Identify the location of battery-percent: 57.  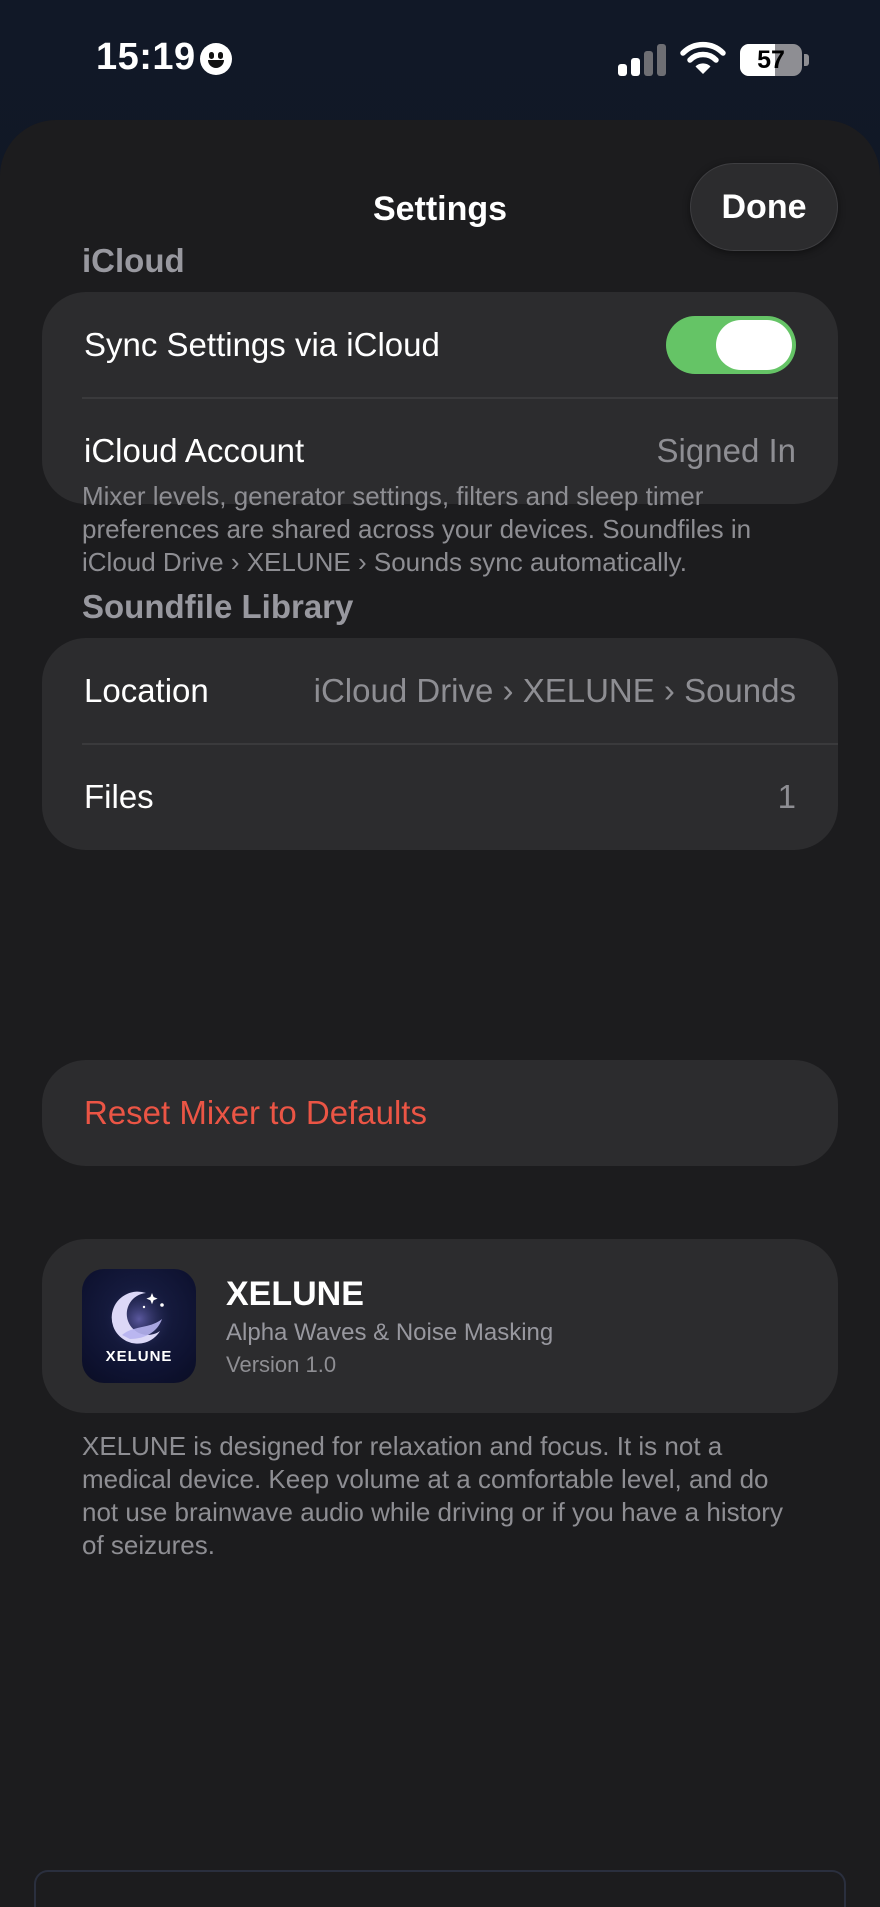
(771, 60).